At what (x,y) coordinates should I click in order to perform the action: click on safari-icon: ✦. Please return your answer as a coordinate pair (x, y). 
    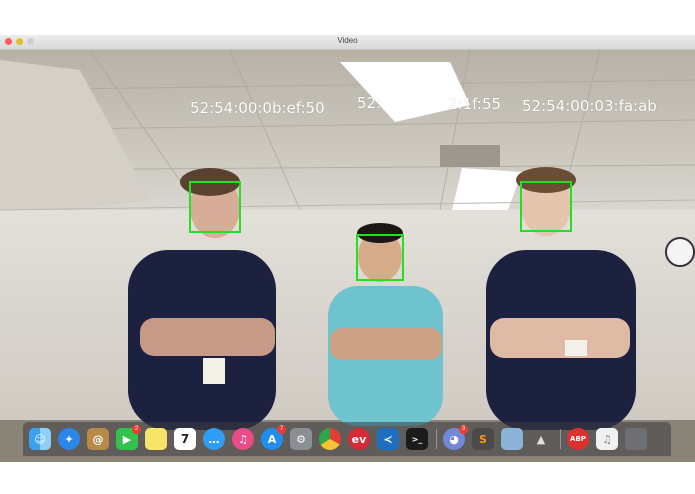
    Looking at the image, I should click on (69, 439).